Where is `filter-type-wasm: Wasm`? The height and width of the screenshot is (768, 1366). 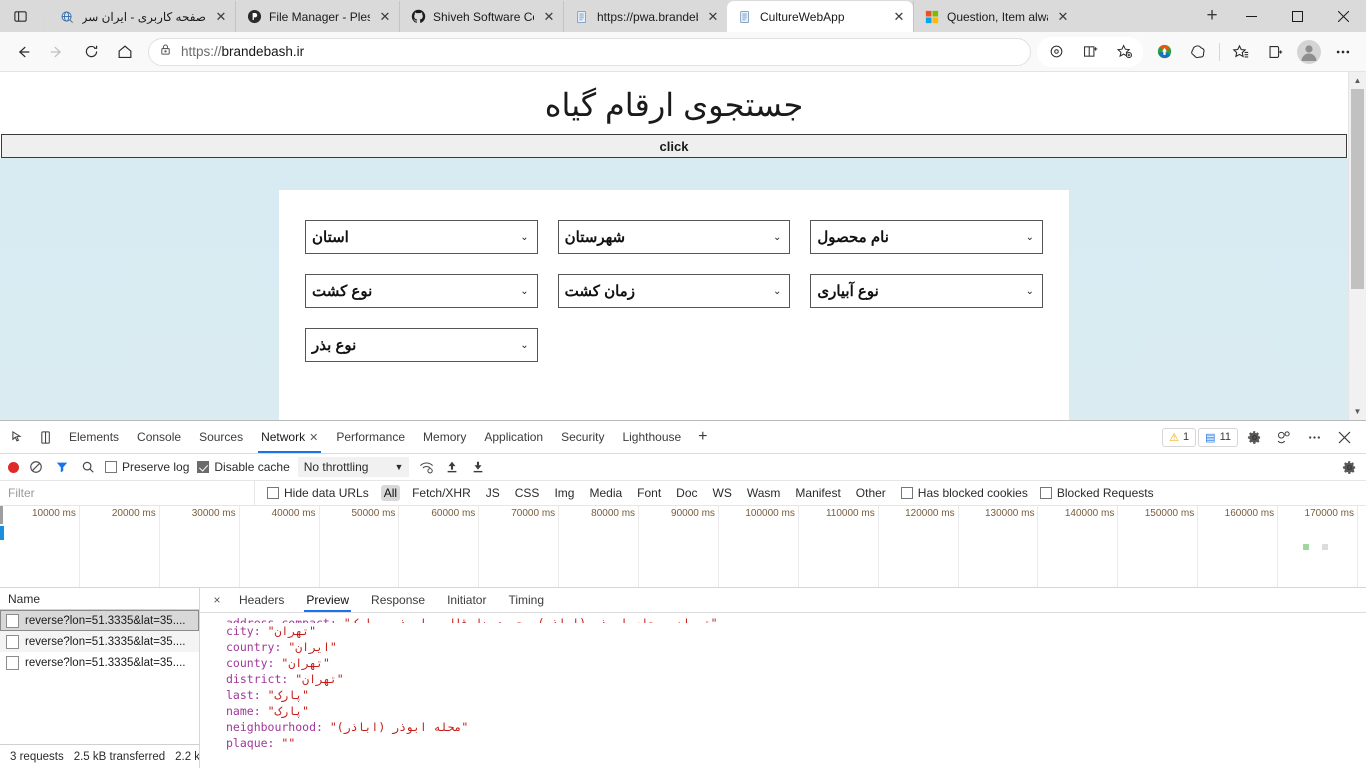
filter-type-wasm: Wasm is located at coordinates (764, 493).